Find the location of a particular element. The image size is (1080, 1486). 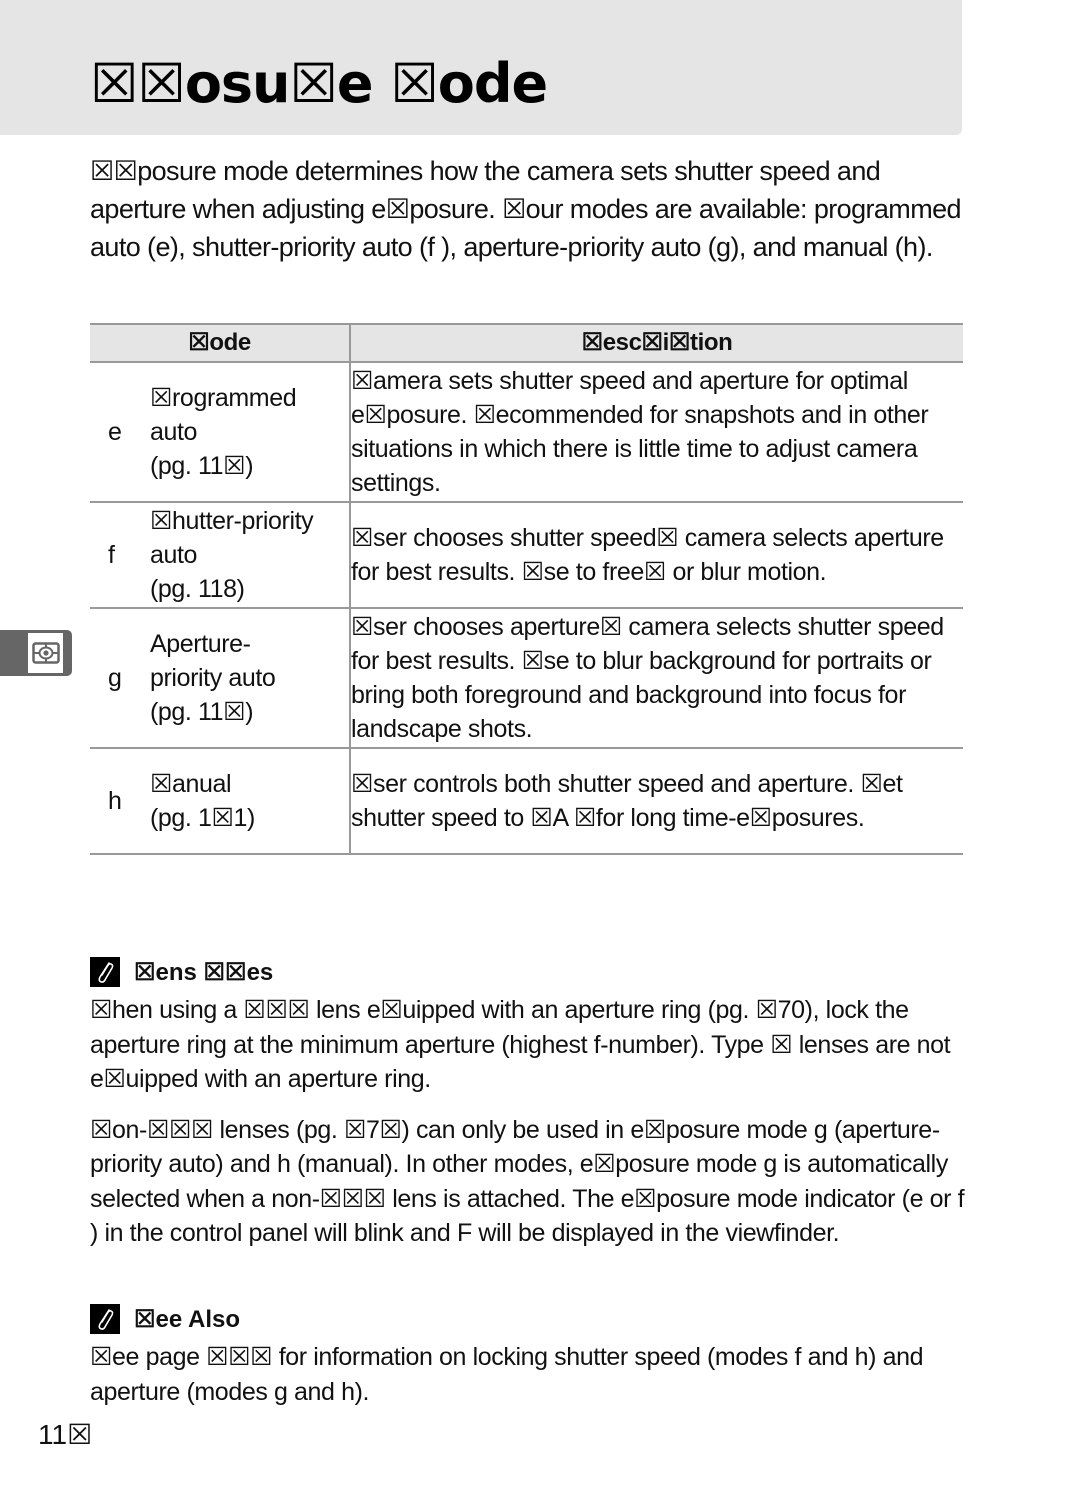

mode-cell: f ☒hutter-priority auto (pg. 118) is located at coordinates (220, 555).